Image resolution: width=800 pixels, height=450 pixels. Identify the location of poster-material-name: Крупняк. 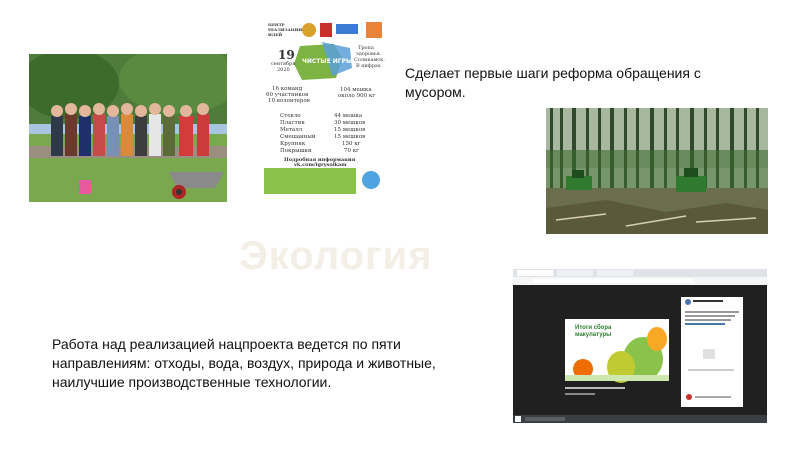
(293, 144).